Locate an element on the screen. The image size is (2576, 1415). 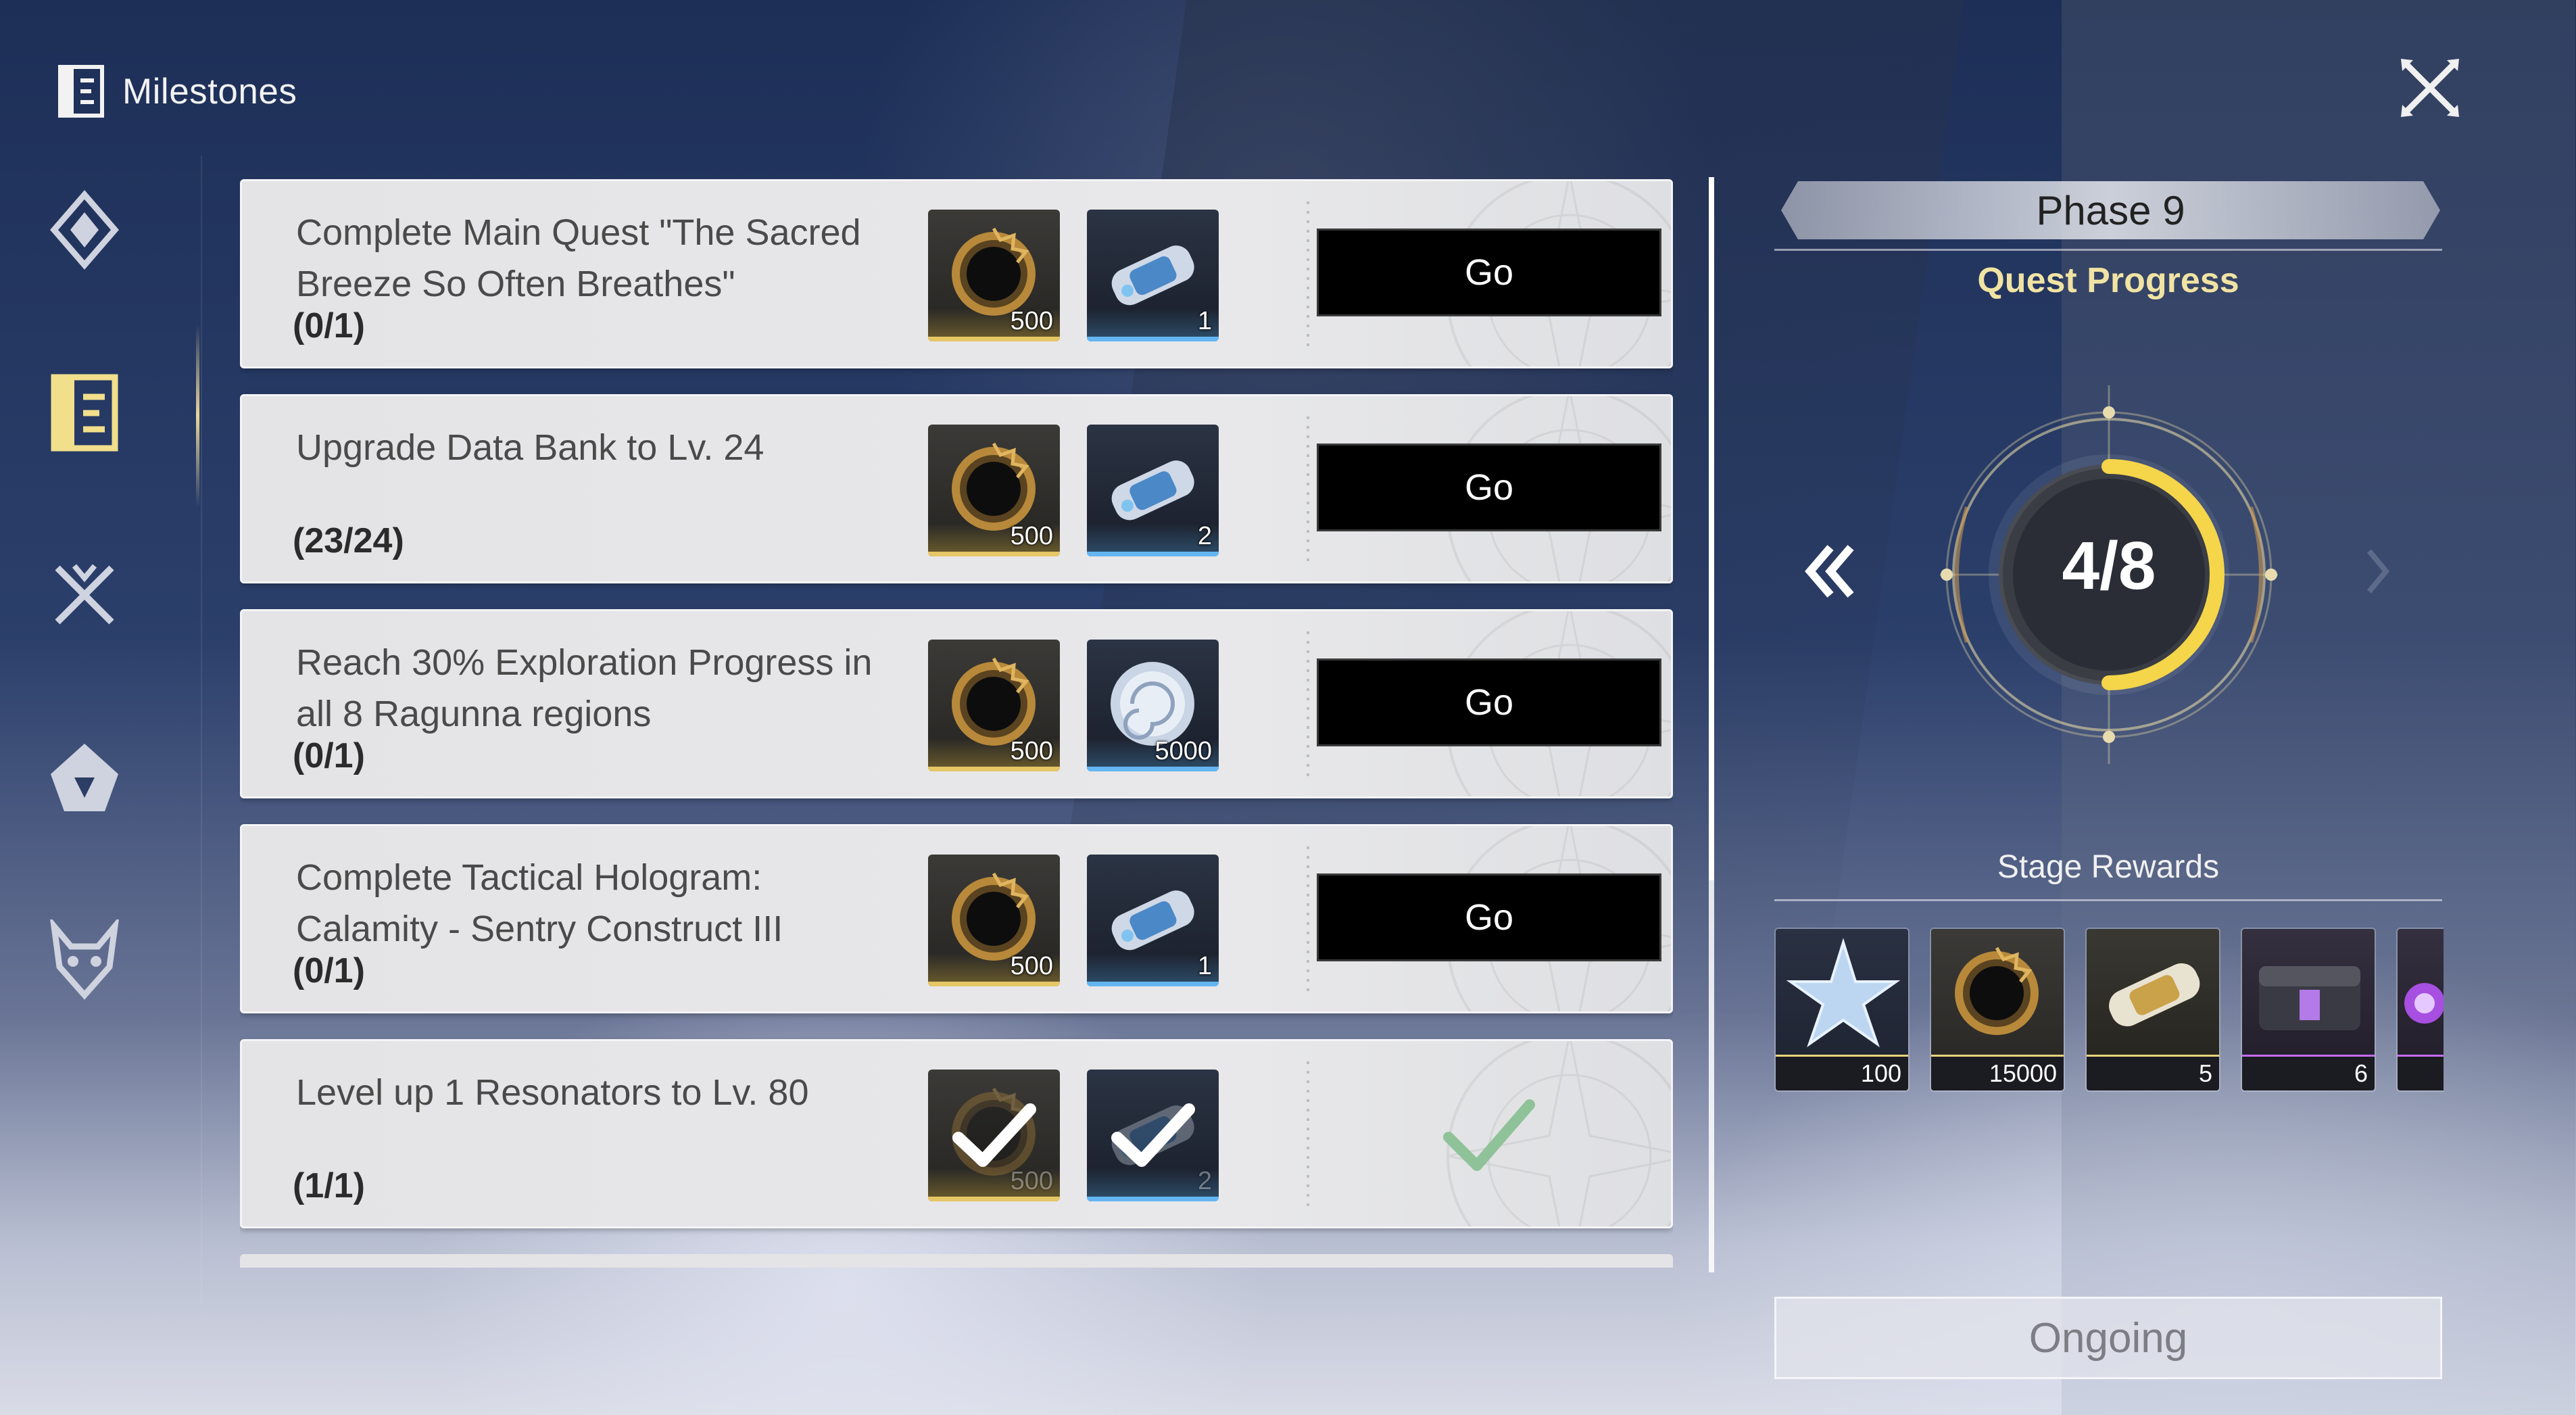
crossed-swords-icon is located at coordinates (84, 594).